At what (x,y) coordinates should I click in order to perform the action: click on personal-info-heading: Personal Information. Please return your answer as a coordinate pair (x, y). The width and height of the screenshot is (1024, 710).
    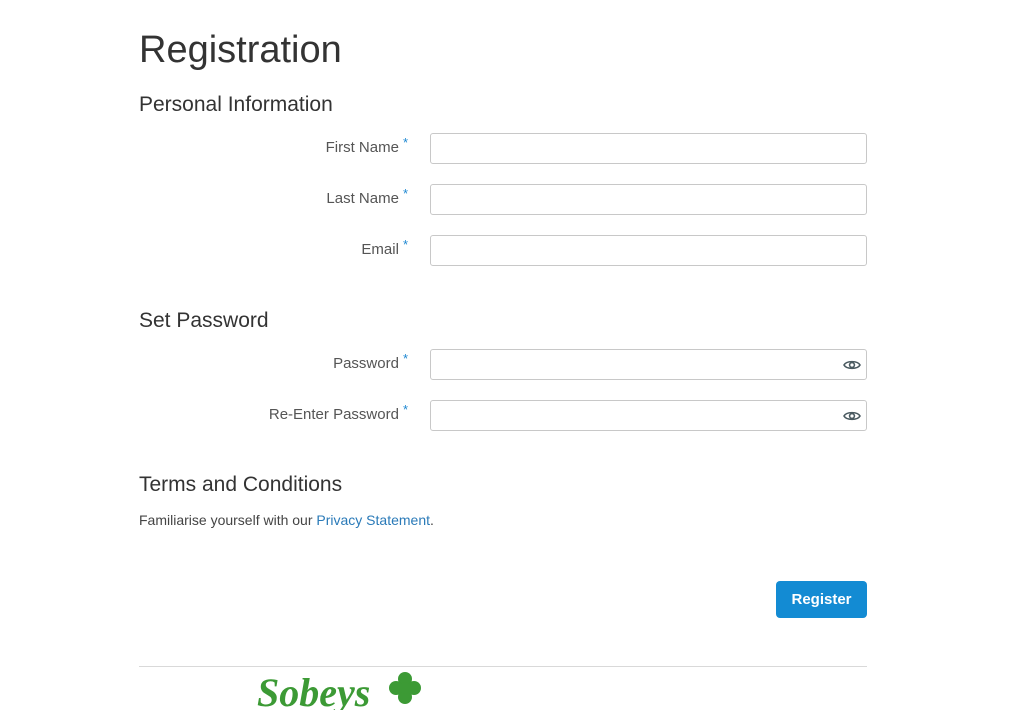
    Looking at the image, I should click on (236, 104).